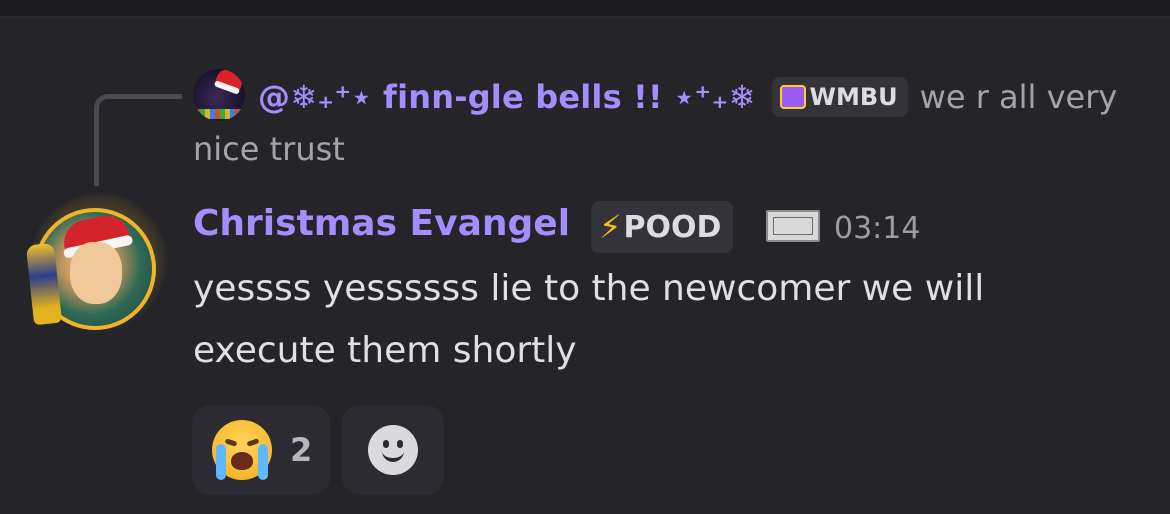 The width and height of the screenshot is (1170, 514). I want to click on tear-right, so click(263, 462).